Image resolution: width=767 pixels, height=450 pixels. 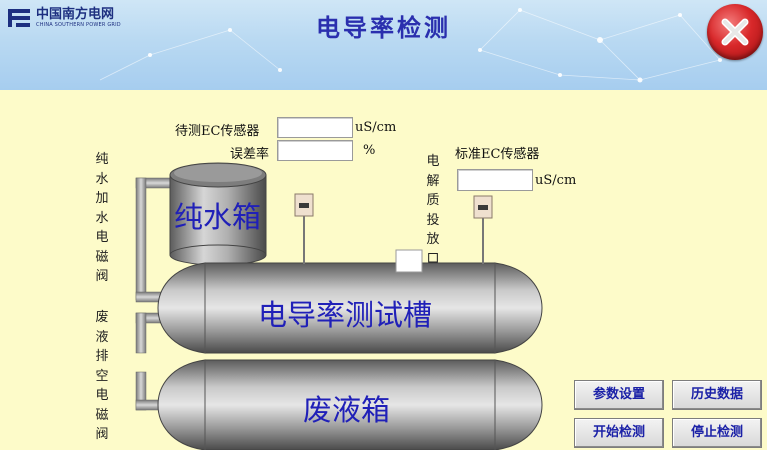 What do you see at coordinates (218, 217) in the screenshot?
I see `pure-water-tank-label: 纯水箱` at bounding box center [218, 217].